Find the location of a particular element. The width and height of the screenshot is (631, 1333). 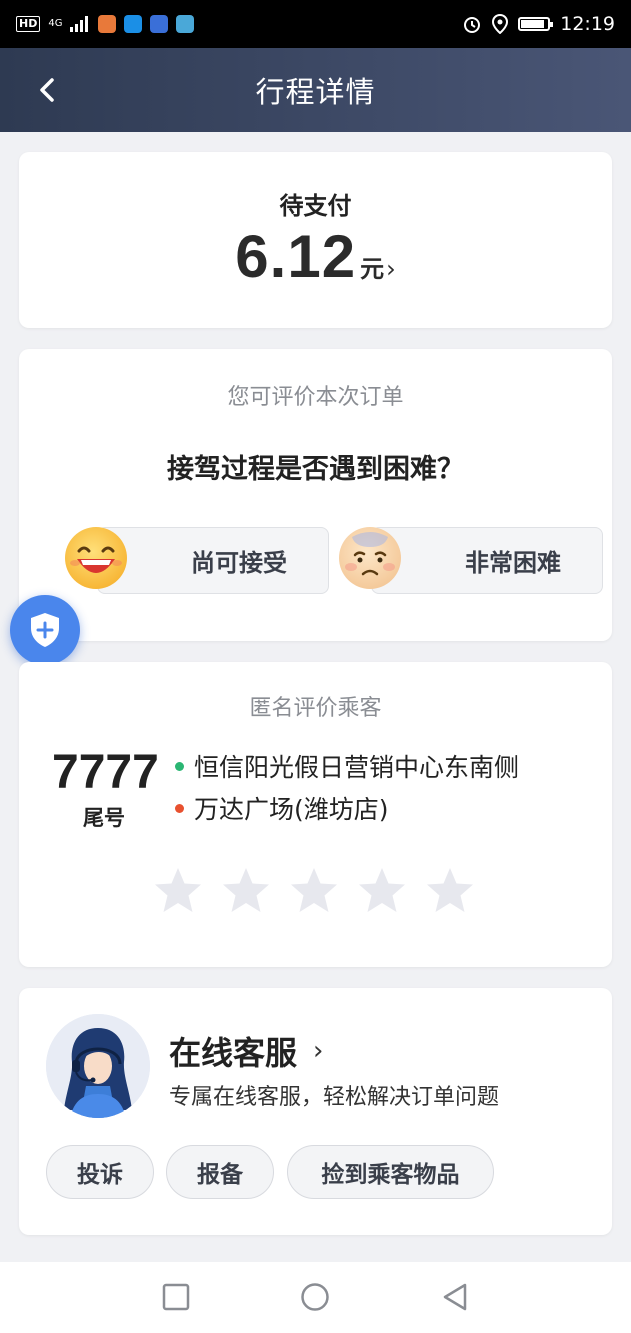

recent-apps-icon is located at coordinates (176, 1297).